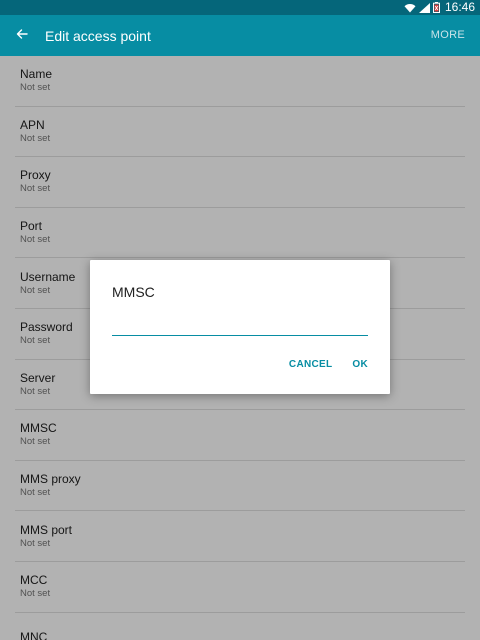  I want to click on cancel-button: CANCEL, so click(310, 364).